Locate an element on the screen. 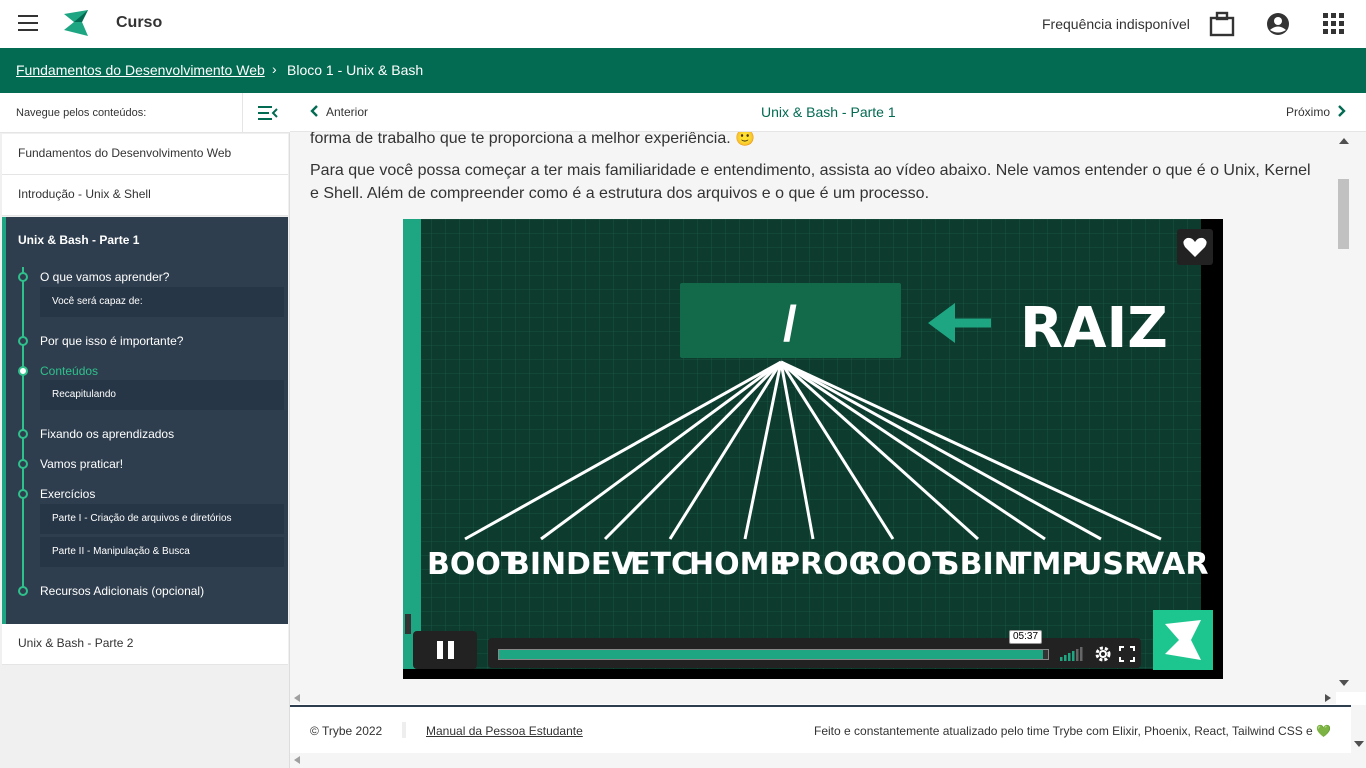  topic-o-que-vamos-aprender: O que vamos aprender? is located at coordinates (104, 277).